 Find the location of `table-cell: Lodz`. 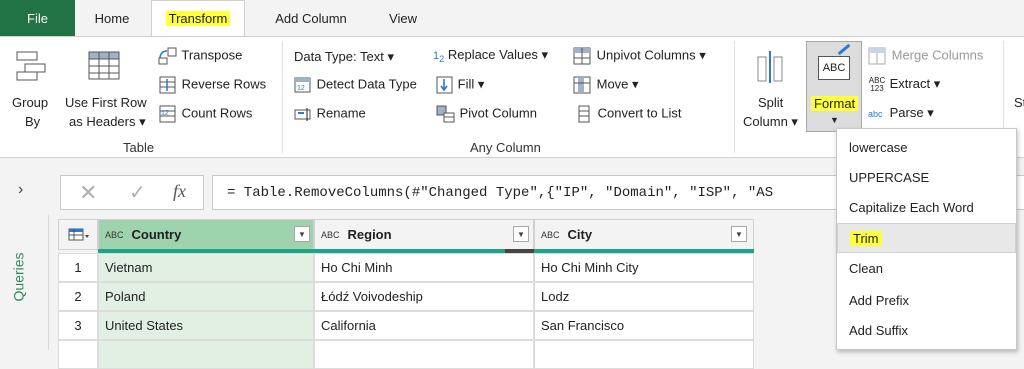

table-cell: Lodz is located at coordinates (644, 296).